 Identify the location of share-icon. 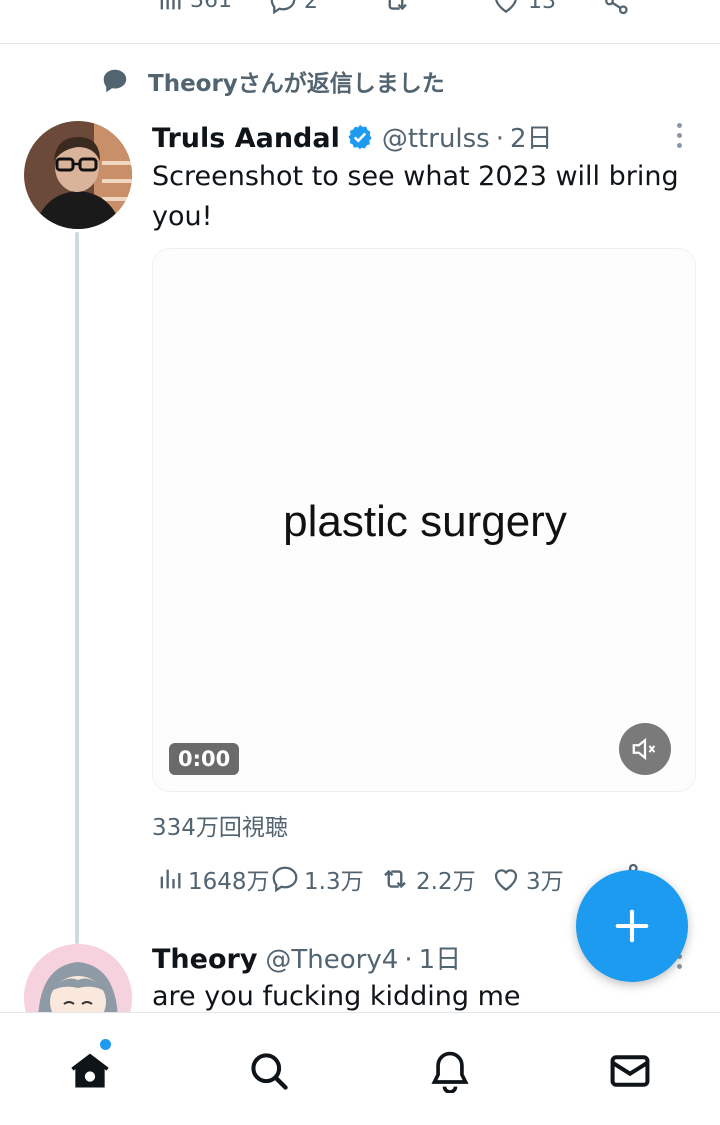
(616, 7).